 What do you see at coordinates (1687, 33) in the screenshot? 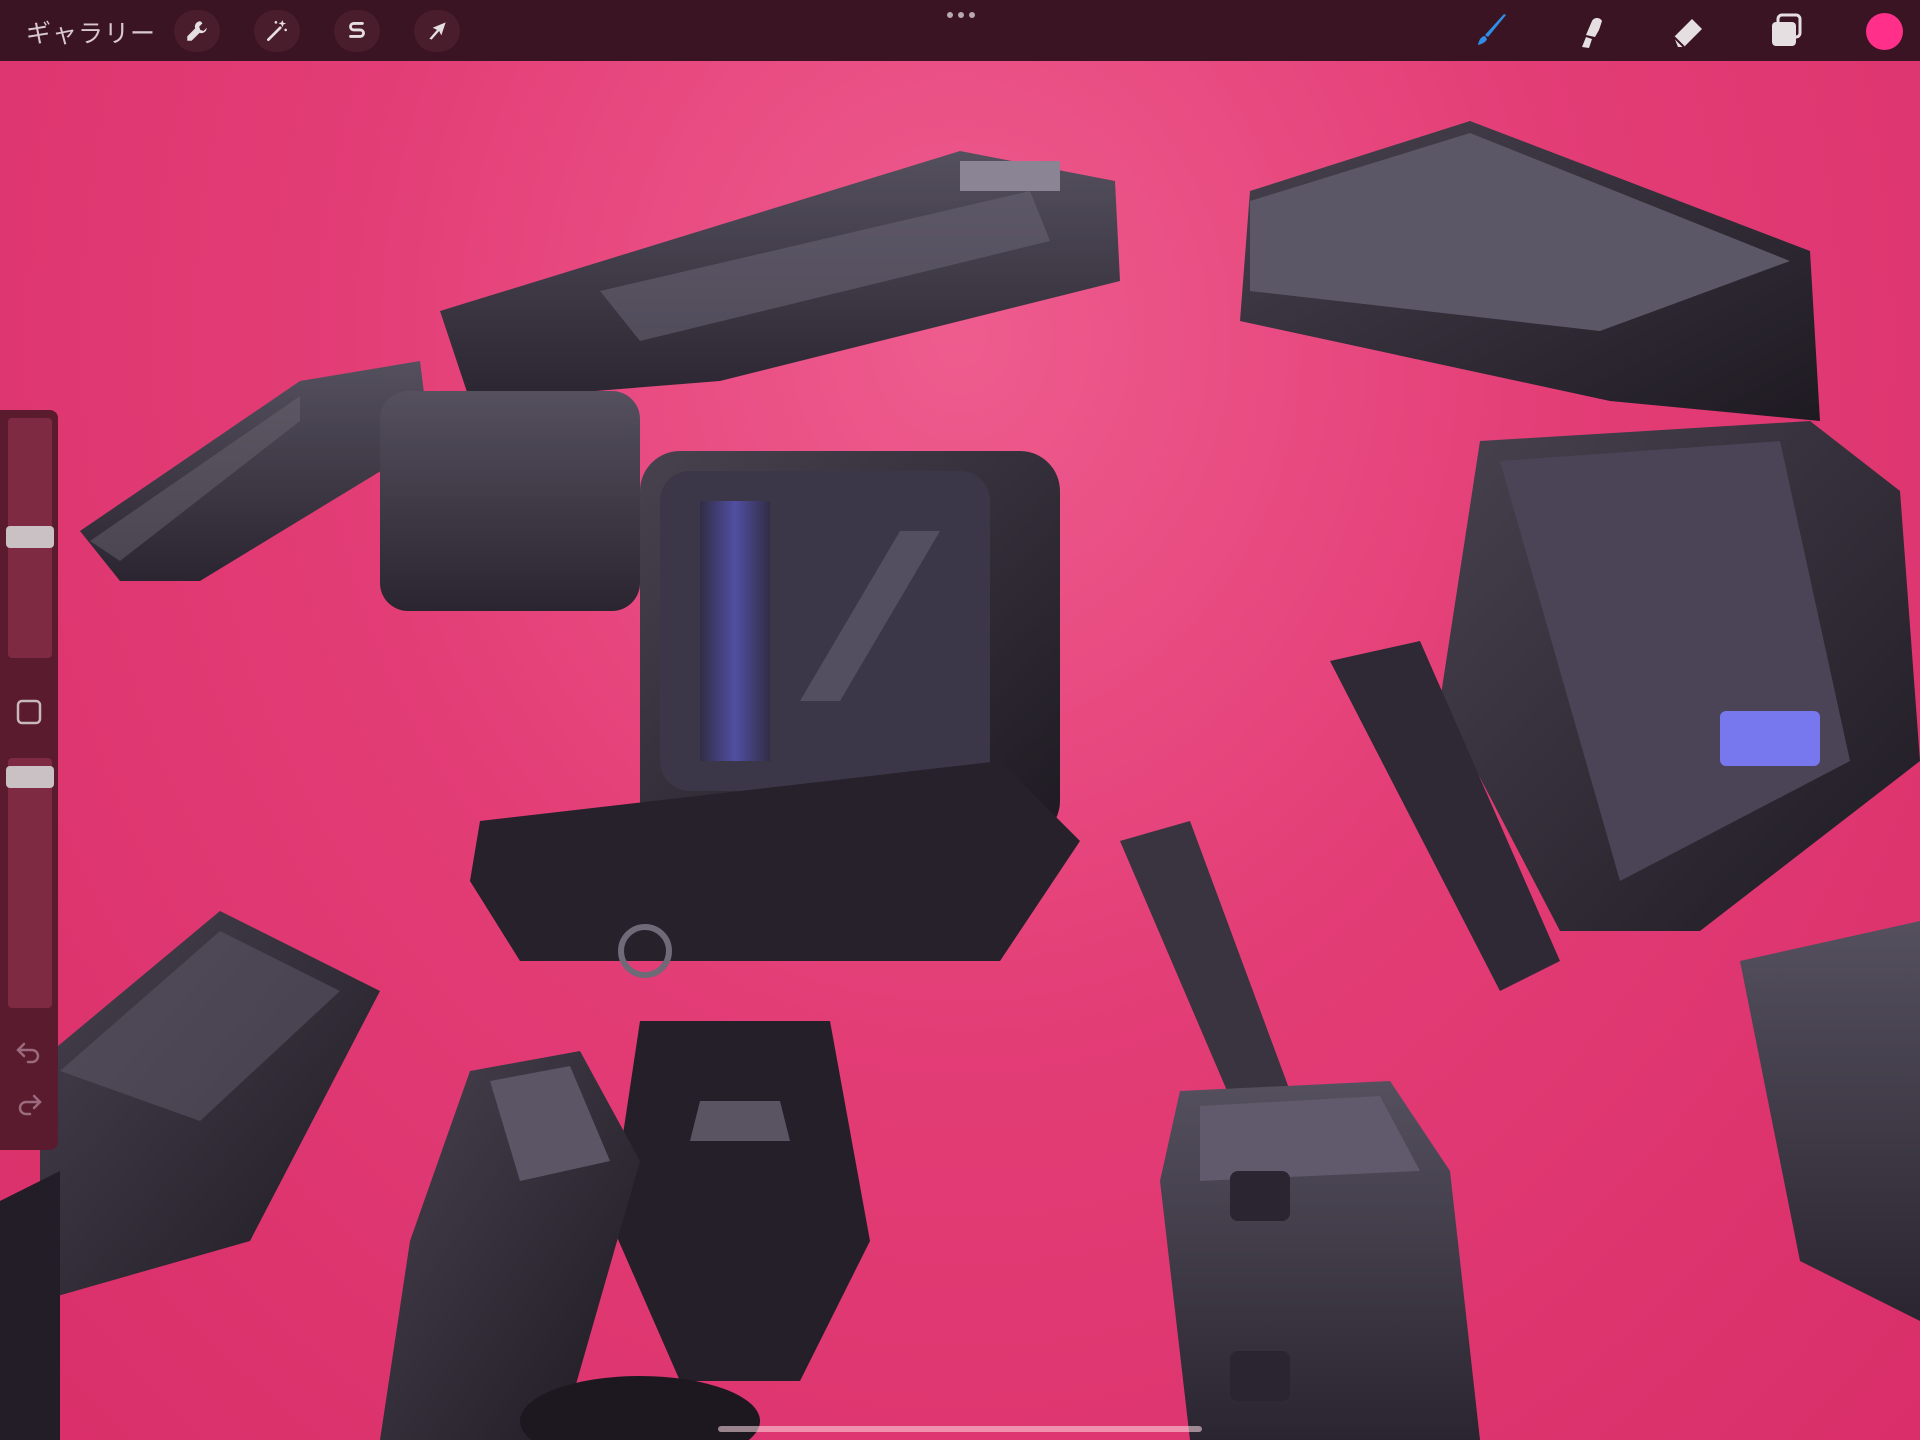
I see `eraser-icon` at bounding box center [1687, 33].